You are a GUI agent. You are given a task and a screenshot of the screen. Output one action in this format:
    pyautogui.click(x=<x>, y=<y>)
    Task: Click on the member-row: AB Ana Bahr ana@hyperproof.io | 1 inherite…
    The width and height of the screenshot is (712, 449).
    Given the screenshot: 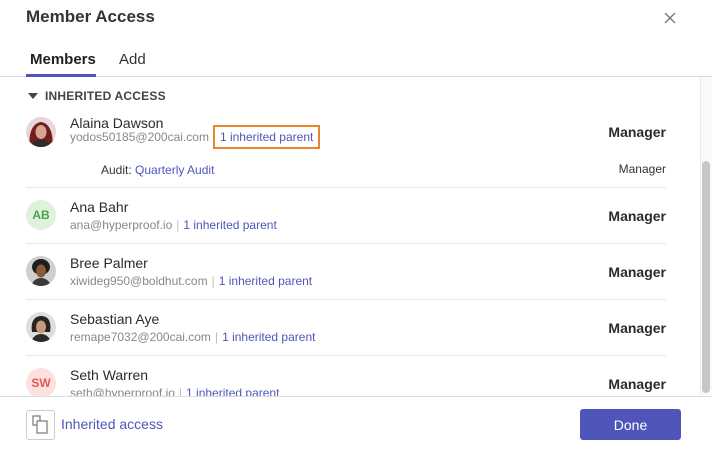 What is the action you would take?
    pyautogui.click(x=346, y=216)
    